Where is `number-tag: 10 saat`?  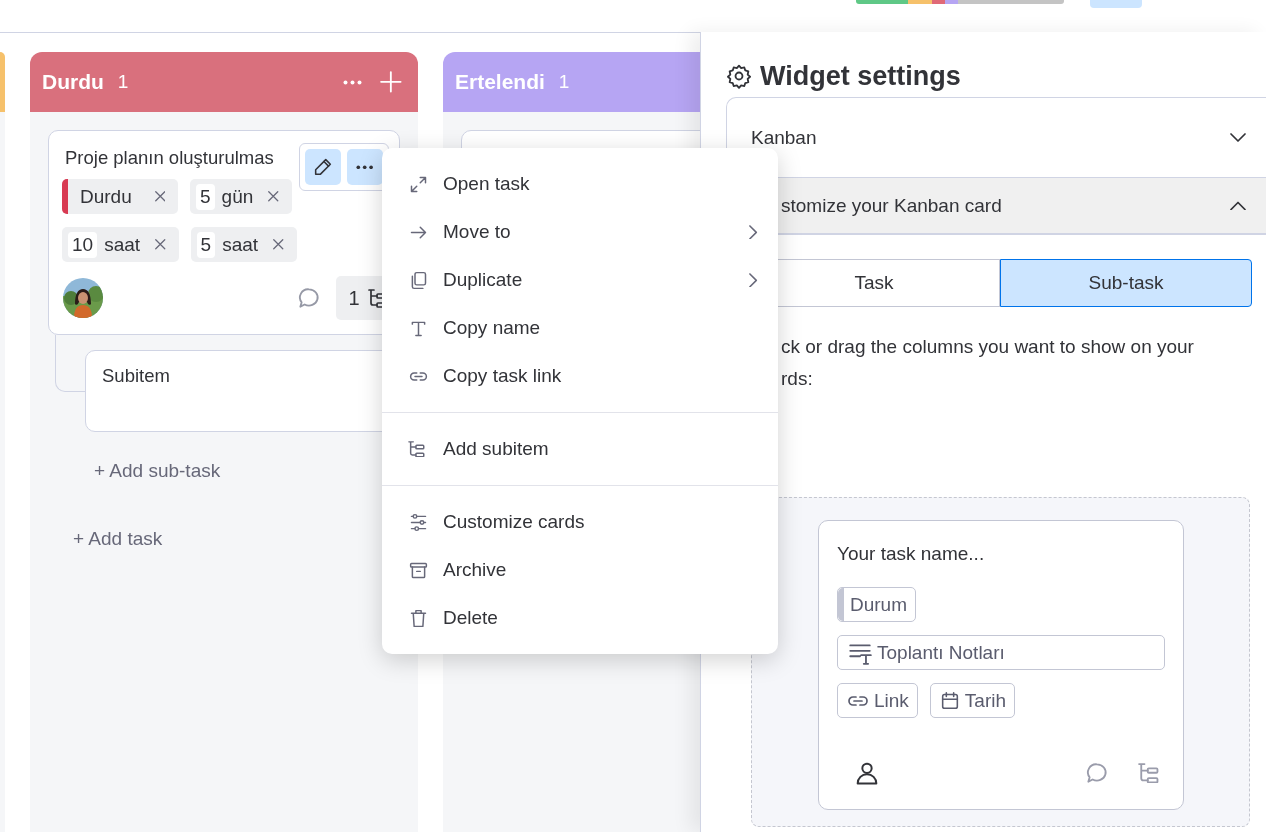
number-tag: 10 saat is located at coordinates (120, 244).